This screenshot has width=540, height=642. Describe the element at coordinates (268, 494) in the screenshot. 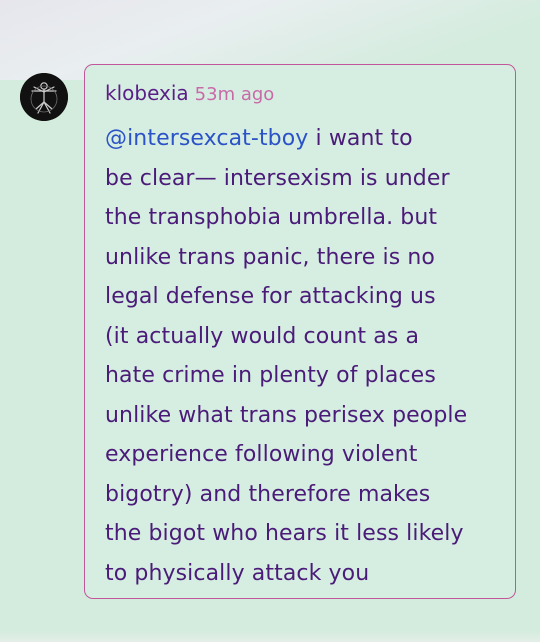

I see `comment-line: bigotry) and therefore makes` at that location.